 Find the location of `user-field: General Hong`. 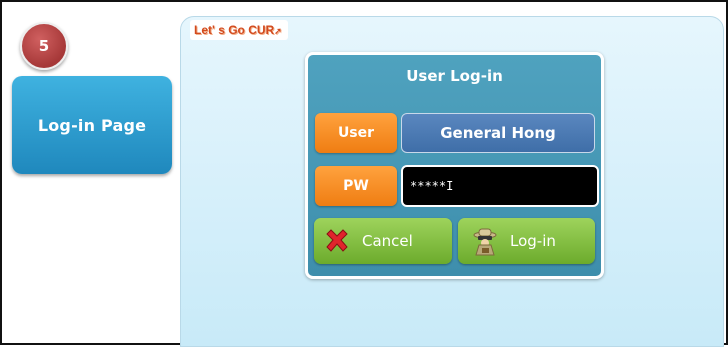

user-field: General Hong is located at coordinates (498, 133).